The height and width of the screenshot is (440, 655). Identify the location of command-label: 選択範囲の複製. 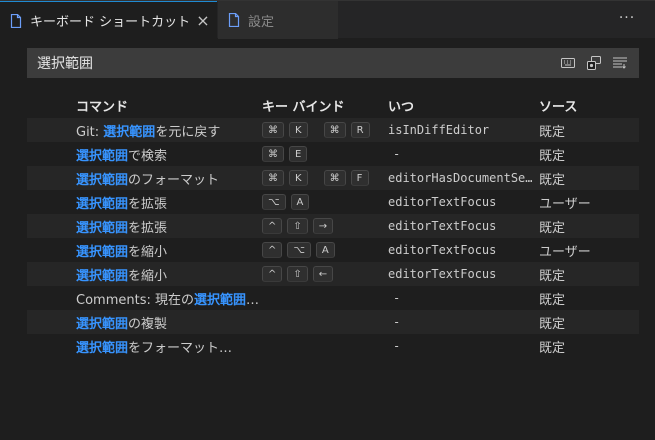
(121, 322).